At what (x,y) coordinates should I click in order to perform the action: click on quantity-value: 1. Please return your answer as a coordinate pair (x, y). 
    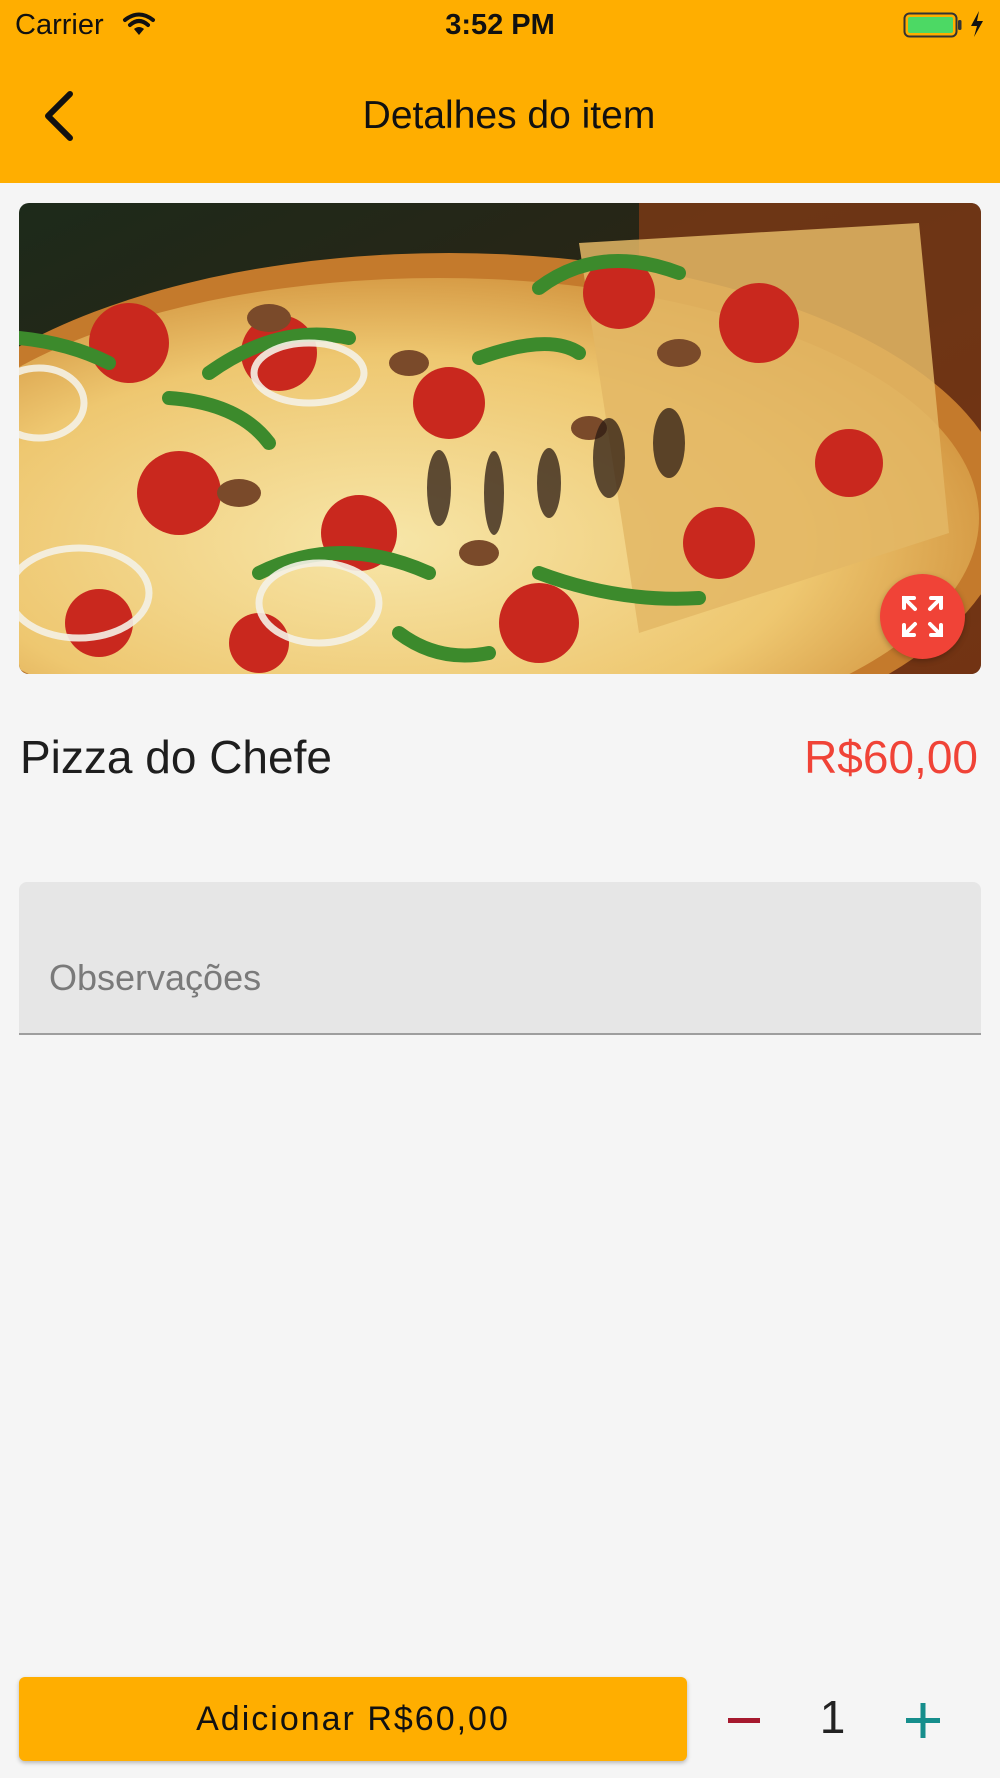
    Looking at the image, I should click on (832, 1717).